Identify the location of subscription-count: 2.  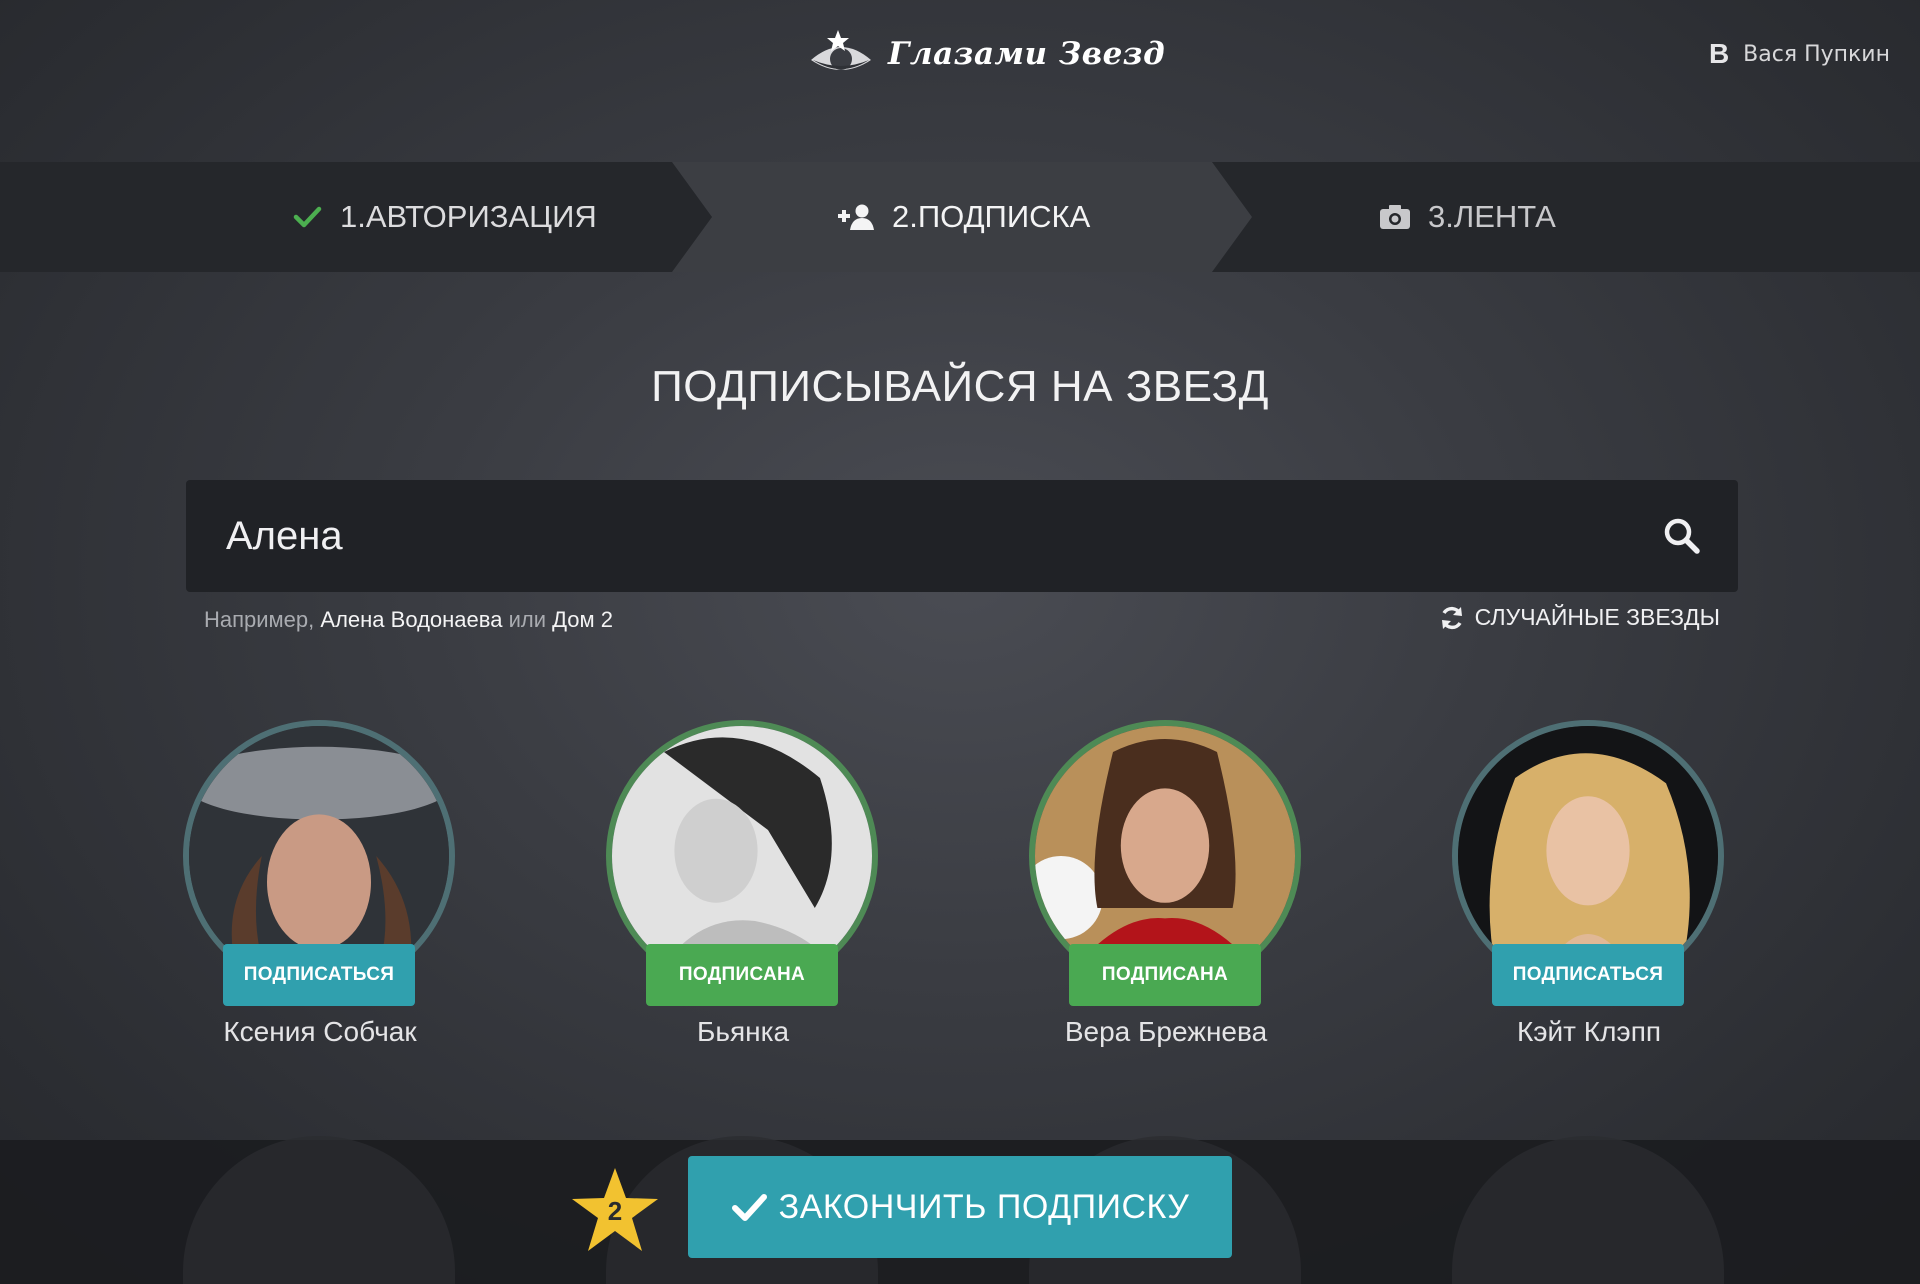
(615, 1211).